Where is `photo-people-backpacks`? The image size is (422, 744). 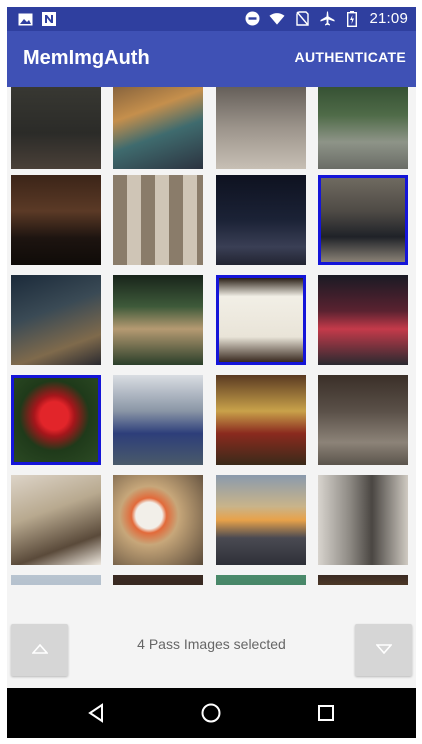
photo-people-backpacks is located at coordinates (363, 220).